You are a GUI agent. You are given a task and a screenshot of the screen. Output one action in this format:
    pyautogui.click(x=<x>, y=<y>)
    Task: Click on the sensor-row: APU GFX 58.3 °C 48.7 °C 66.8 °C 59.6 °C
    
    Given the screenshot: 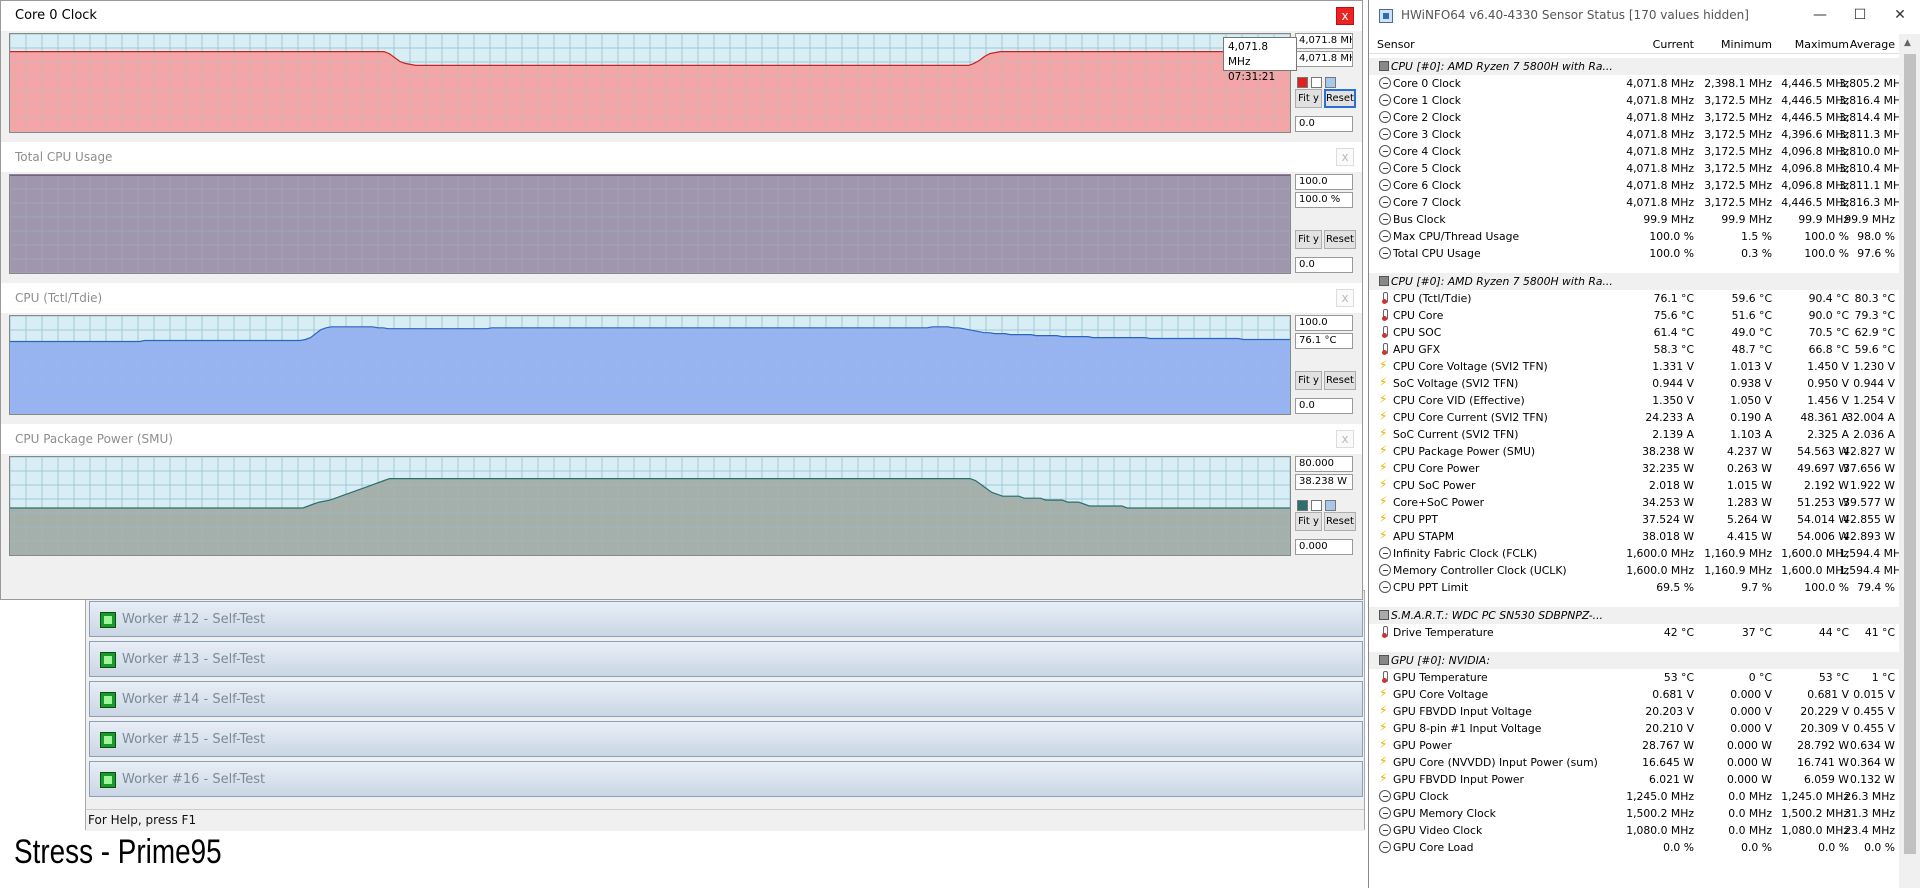 What is the action you would take?
    pyautogui.click(x=1634, y=349)
    